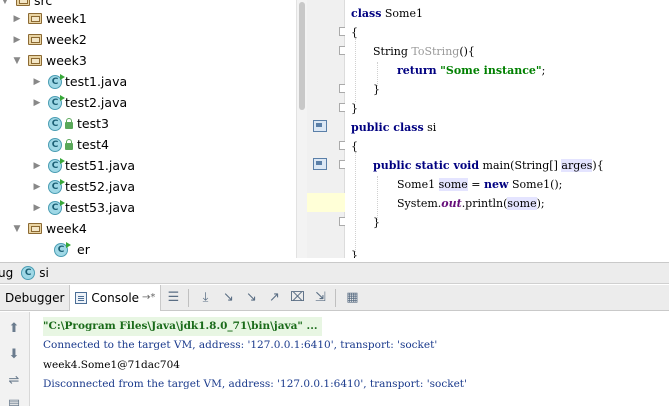 The image size is (669, 406). I want to click on console-icon, so click(81, 297).